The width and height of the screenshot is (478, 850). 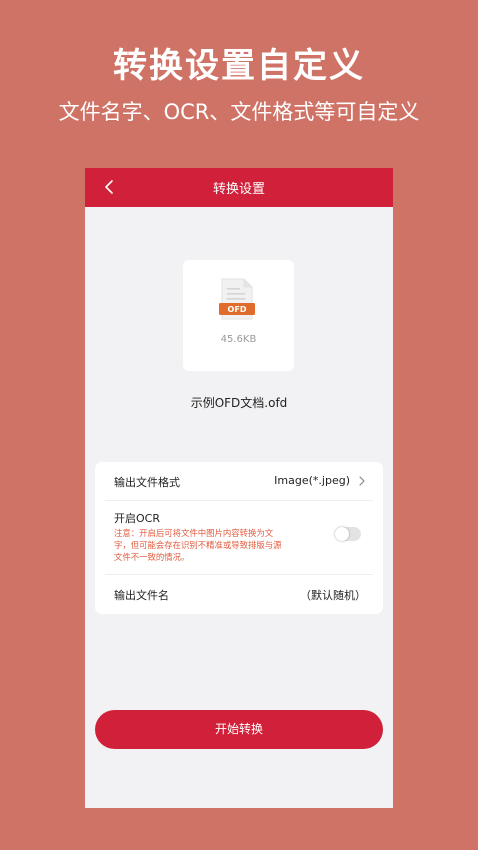 I want to click on start-convert-button: 开始转换, so click(x=239, y=729).